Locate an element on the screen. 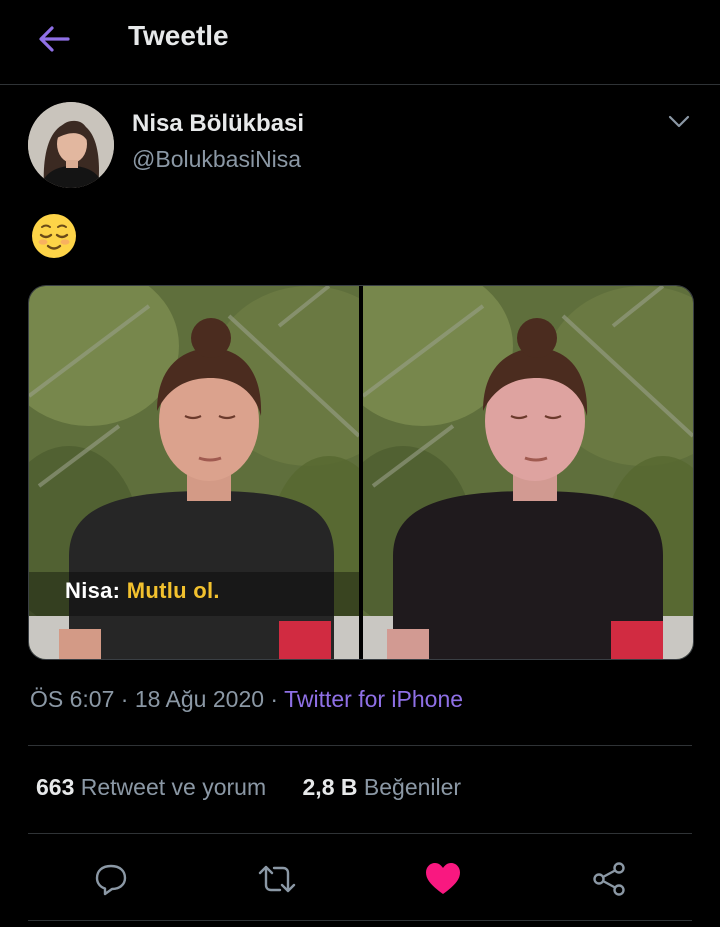  like-button is located at coordinates (443, 879).